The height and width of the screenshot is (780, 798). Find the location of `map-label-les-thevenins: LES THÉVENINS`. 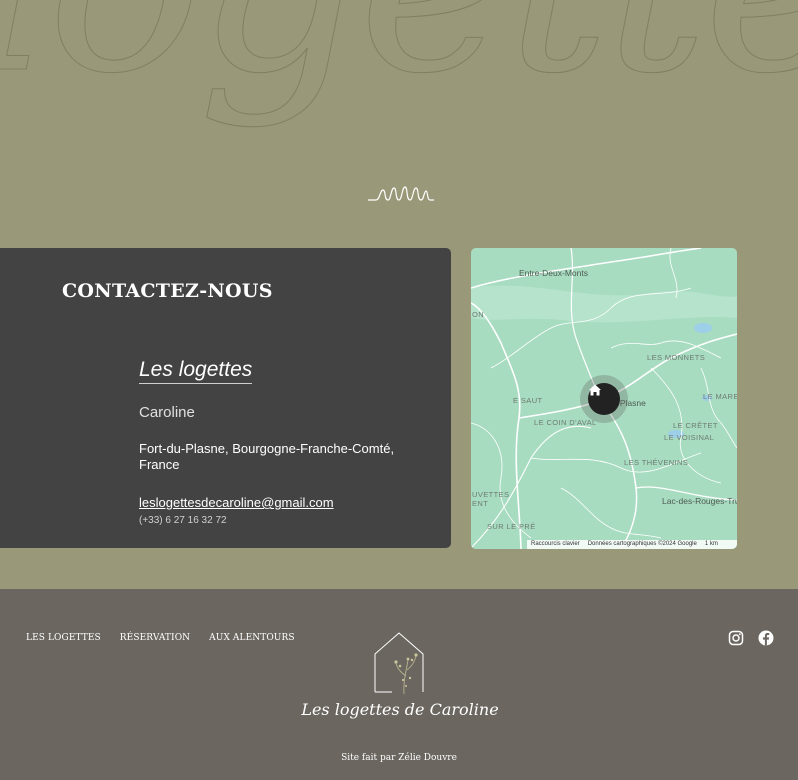

map-label-les-thevenins: LES THÉVENINS is located at coordinates (656, 462).